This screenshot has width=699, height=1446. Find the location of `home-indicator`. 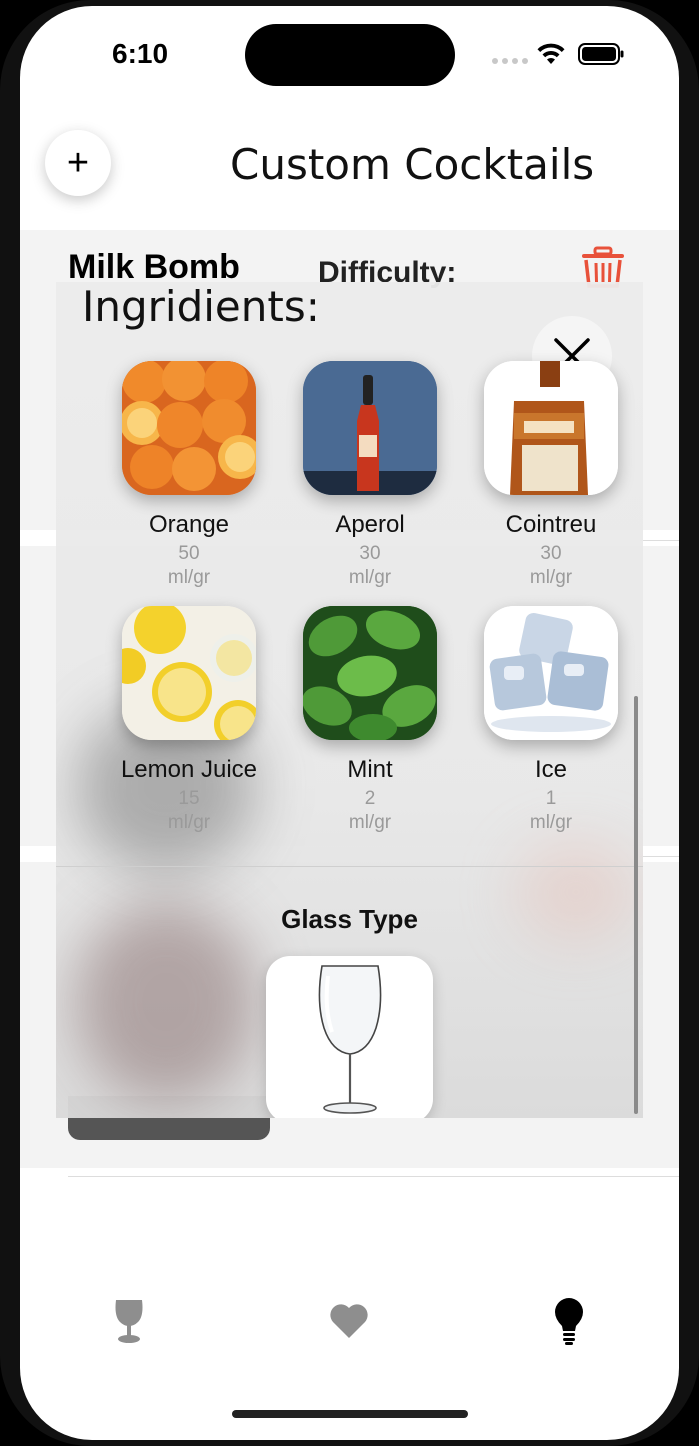

home-indicator is located at coordinates (350, 1414).